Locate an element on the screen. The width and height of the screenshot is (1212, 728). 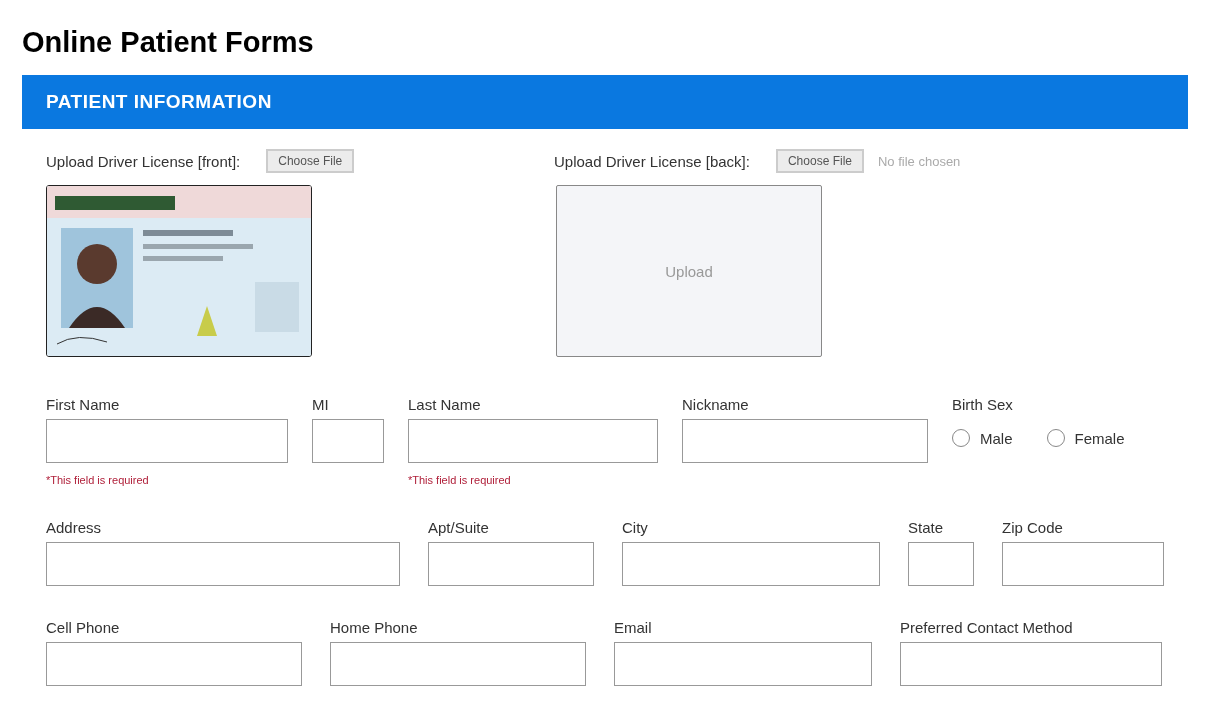
field-label: Last Name is located at coordinates (445, 404).